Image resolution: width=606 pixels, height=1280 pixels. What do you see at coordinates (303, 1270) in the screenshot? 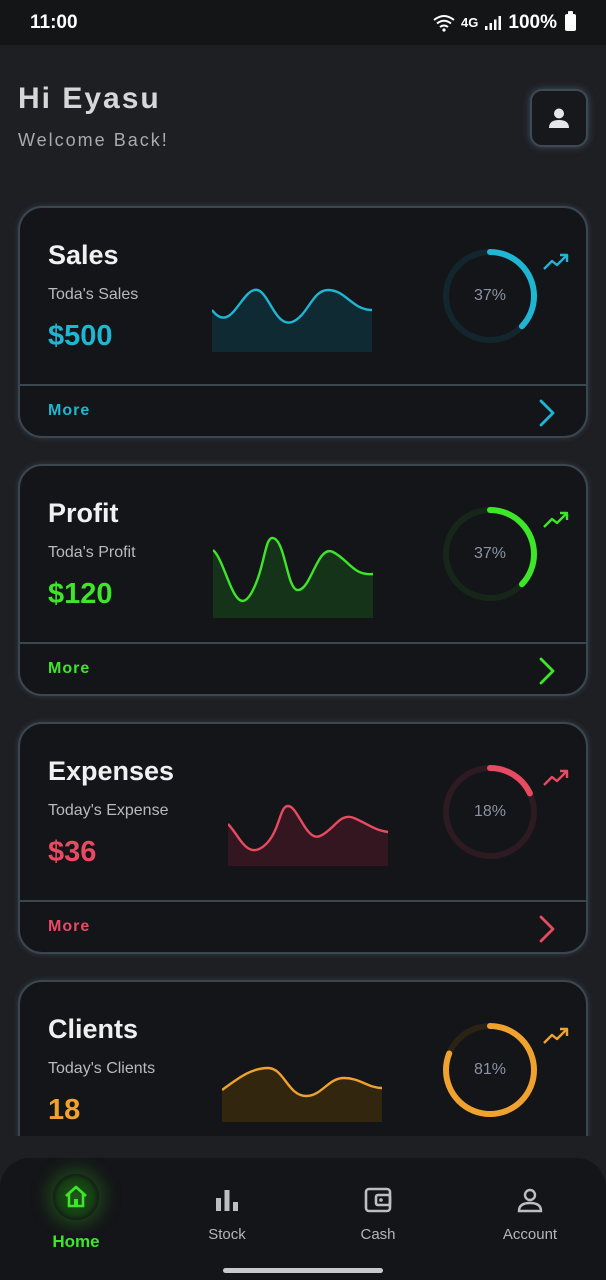
I see `home-indicator` at bounding box center [303, 1270].